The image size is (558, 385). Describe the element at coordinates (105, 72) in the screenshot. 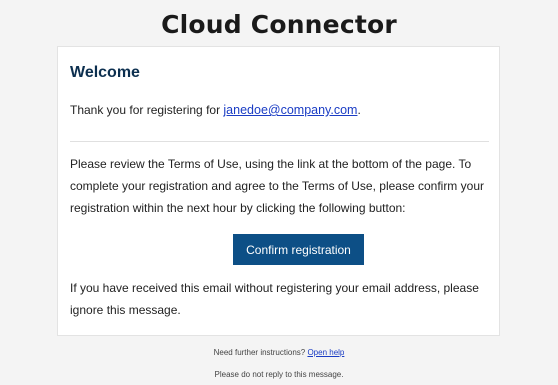

I see `welcome-heading: Welcome` at that location.